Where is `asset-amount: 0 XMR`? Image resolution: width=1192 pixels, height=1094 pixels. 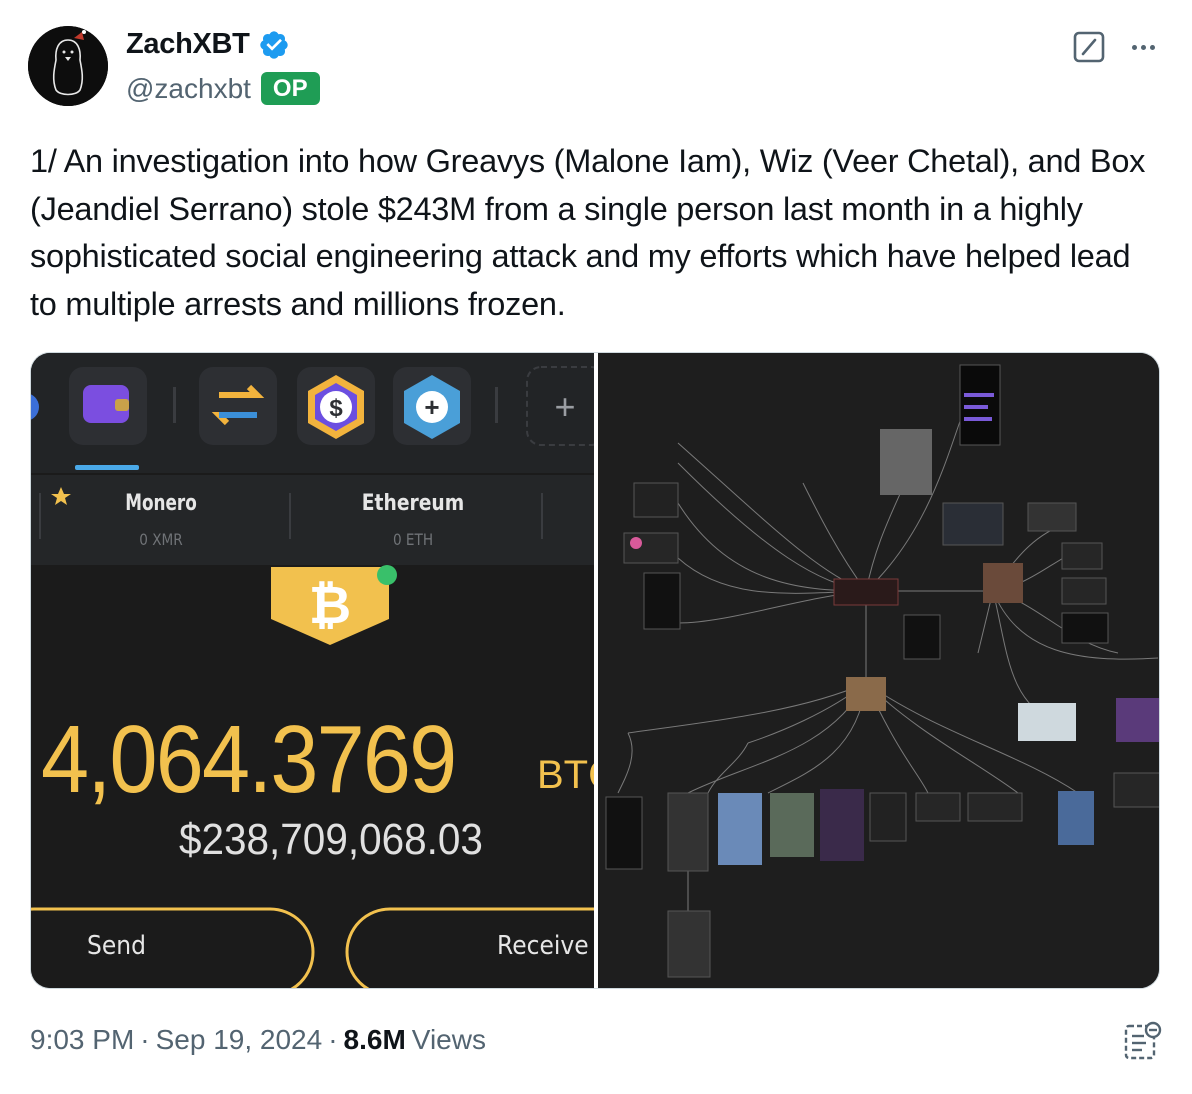
asset-amount: 0 XMR is located at coordinates (161, 539).